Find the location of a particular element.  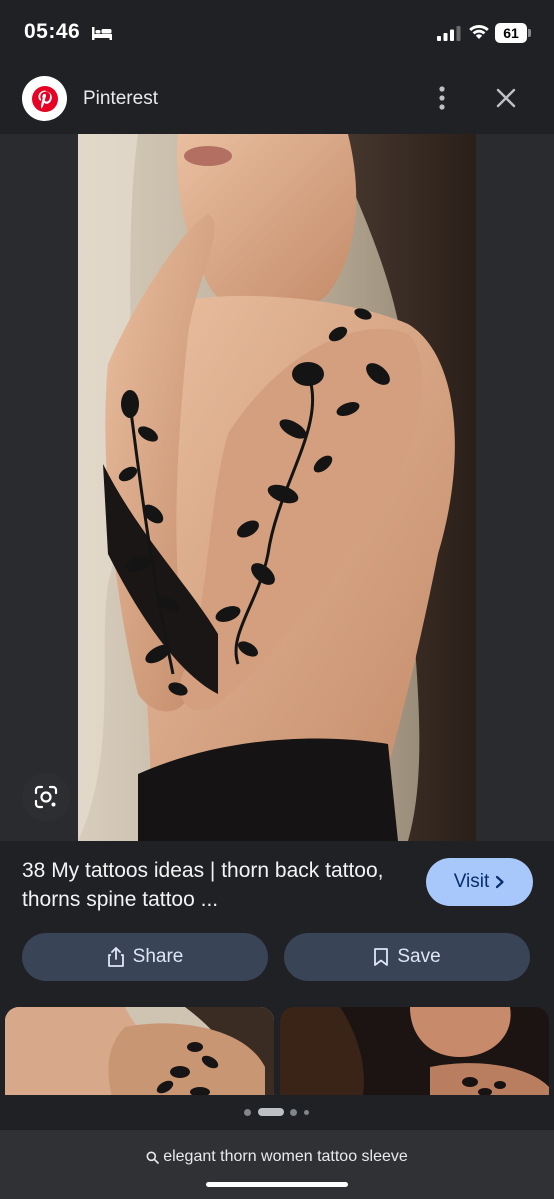

search-icon is located at coordinates (152, 1157).